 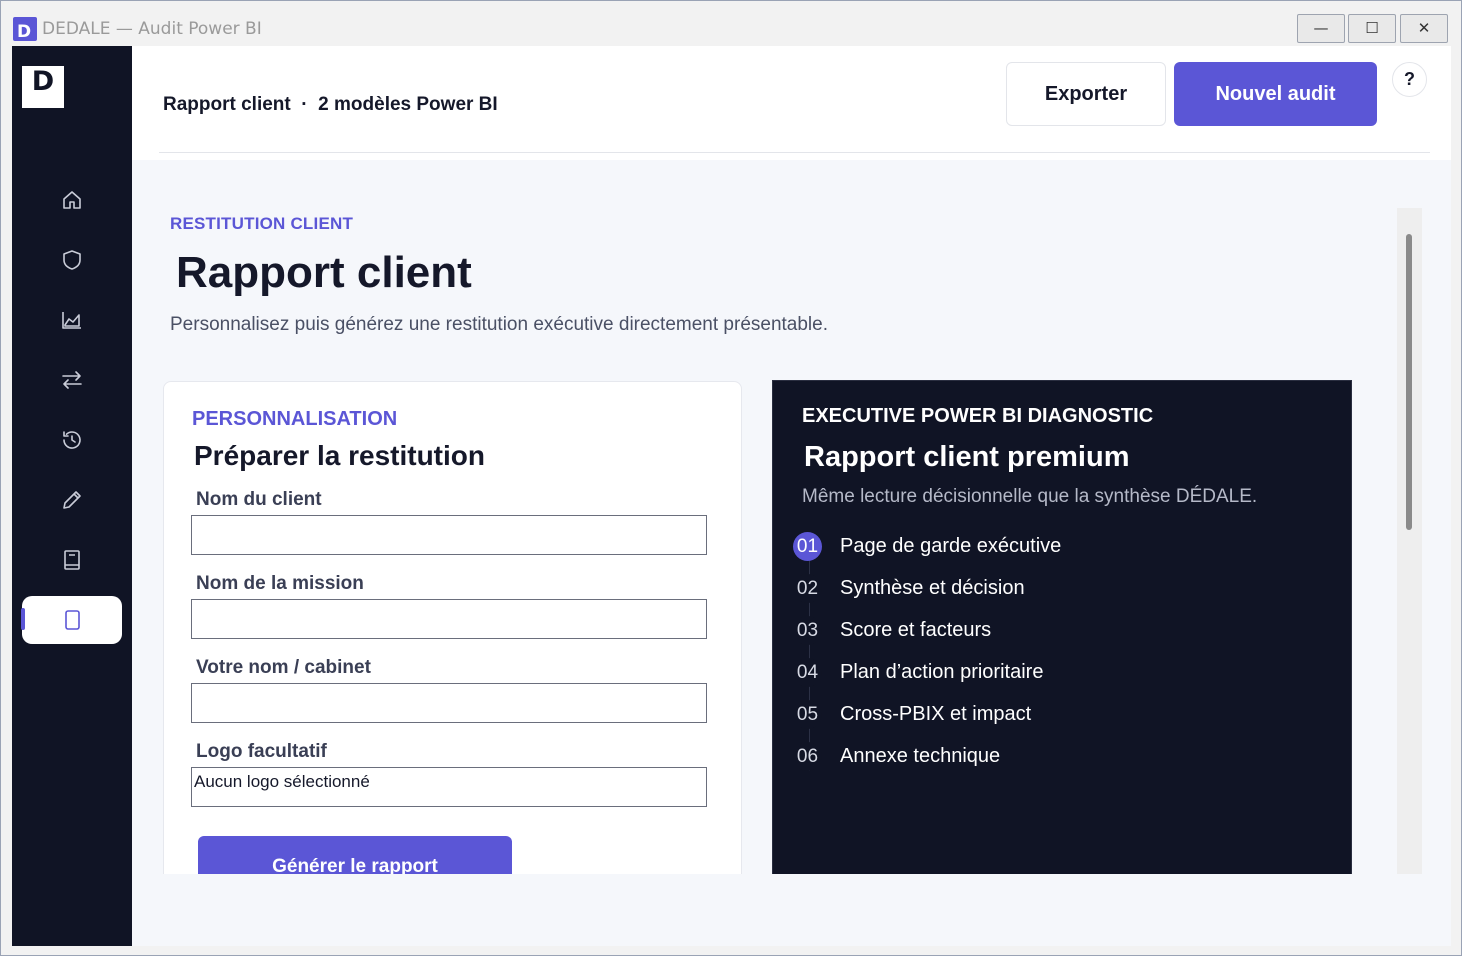 I want to click on breadcrumb: Rapport client · 2 modèles Power BI, so click(x=330, y=104).